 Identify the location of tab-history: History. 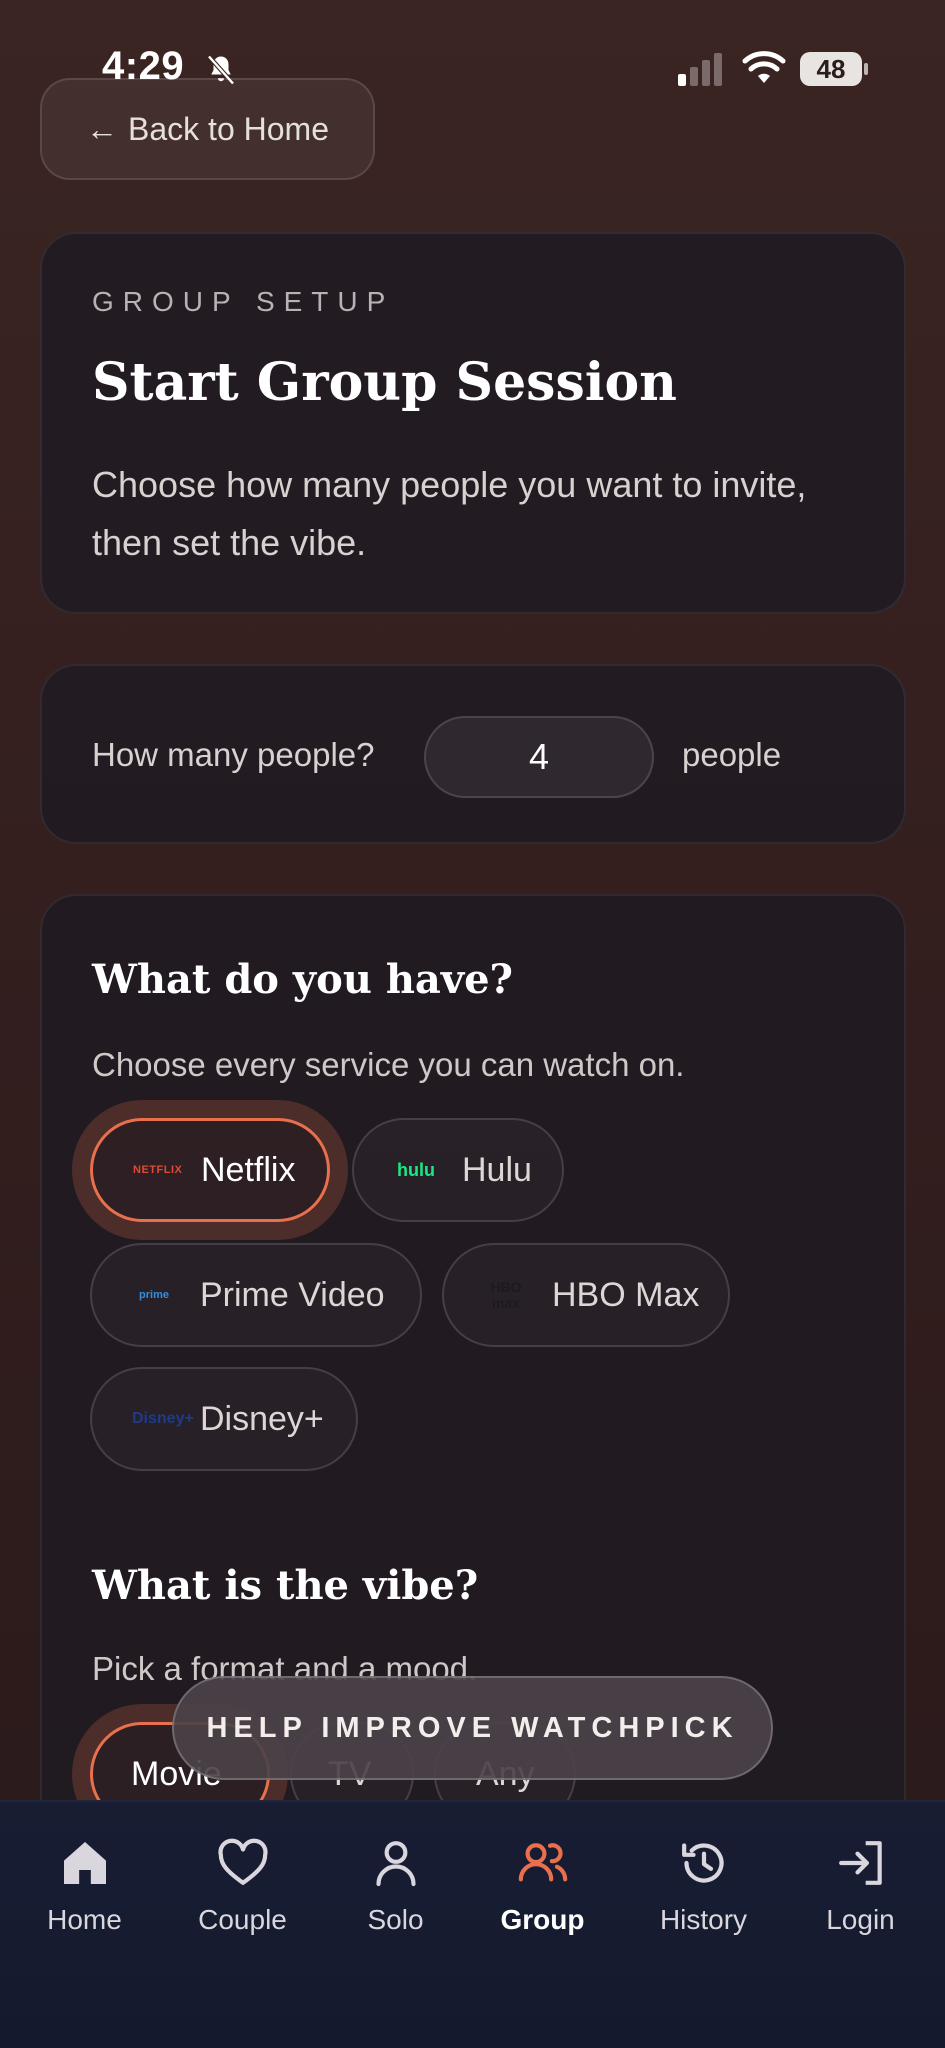
(703, 1882).